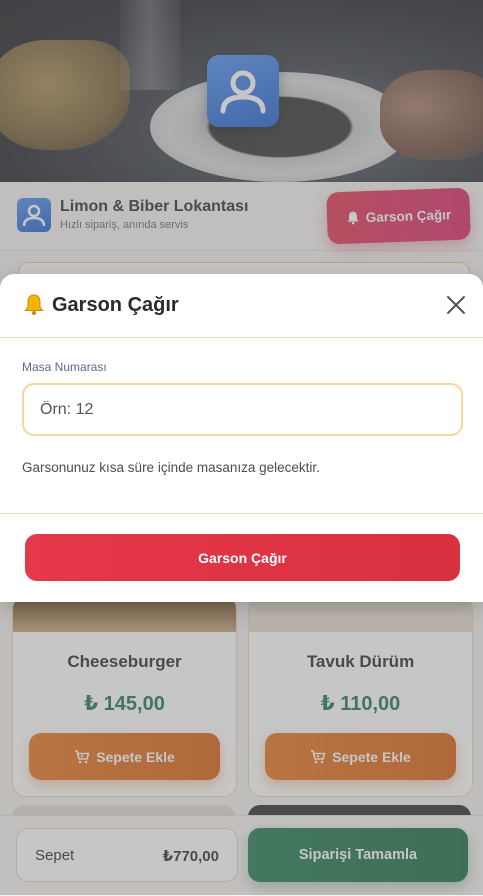 The height and width of the screenshot is (896, 483). What do you see at coordinates (242, 409) in the screenshot?
I see `table-number-input` at bounding box center [242, 409].